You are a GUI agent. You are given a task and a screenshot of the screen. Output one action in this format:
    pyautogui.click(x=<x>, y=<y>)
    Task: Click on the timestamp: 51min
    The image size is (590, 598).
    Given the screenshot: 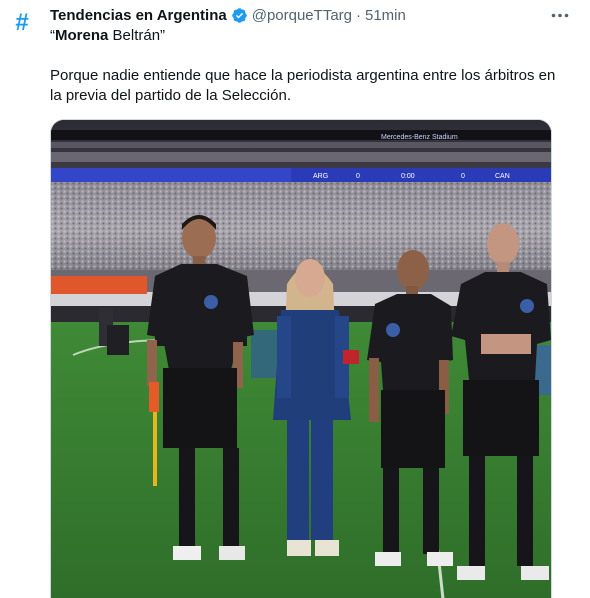 What is the action you would take?
    pyautogui.click(x=385, y=15)
    